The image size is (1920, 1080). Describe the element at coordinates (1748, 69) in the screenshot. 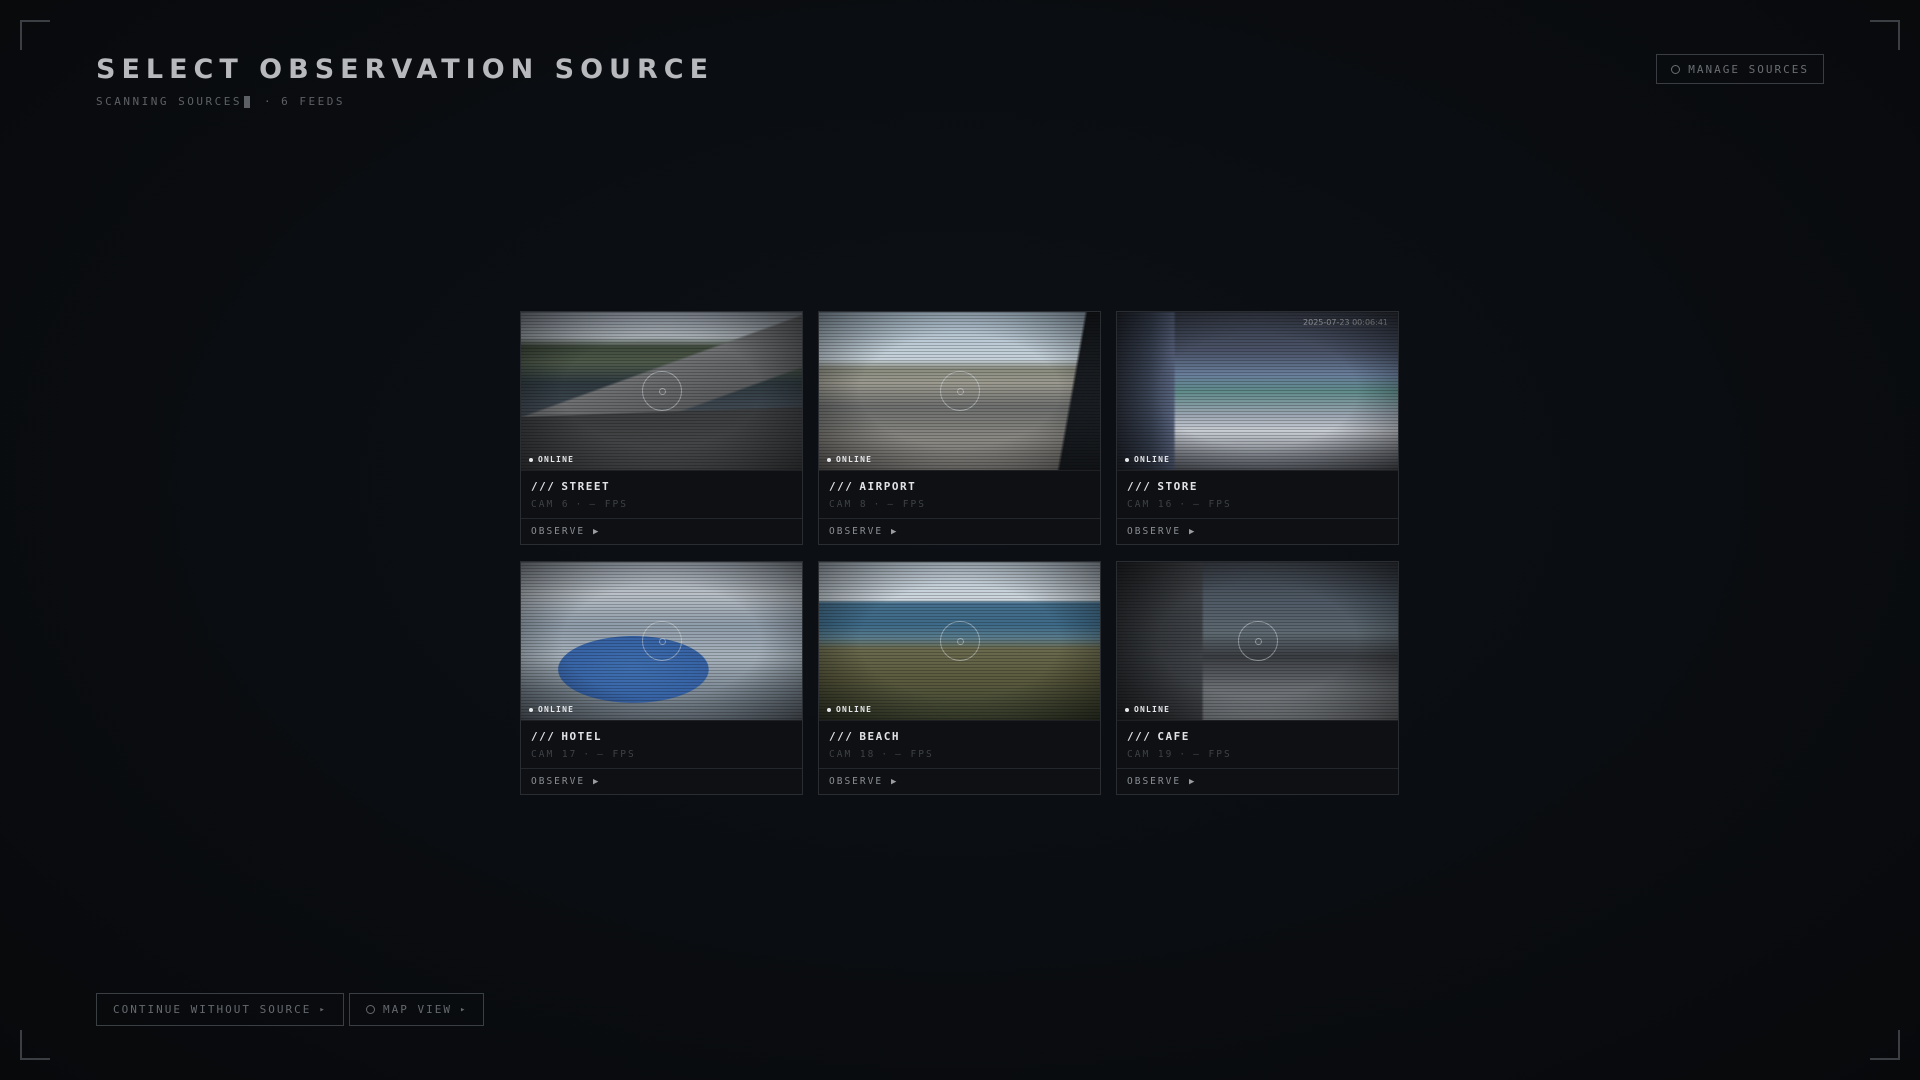

I see `manage-sources-label: MANAGE SOURCES` at that location.